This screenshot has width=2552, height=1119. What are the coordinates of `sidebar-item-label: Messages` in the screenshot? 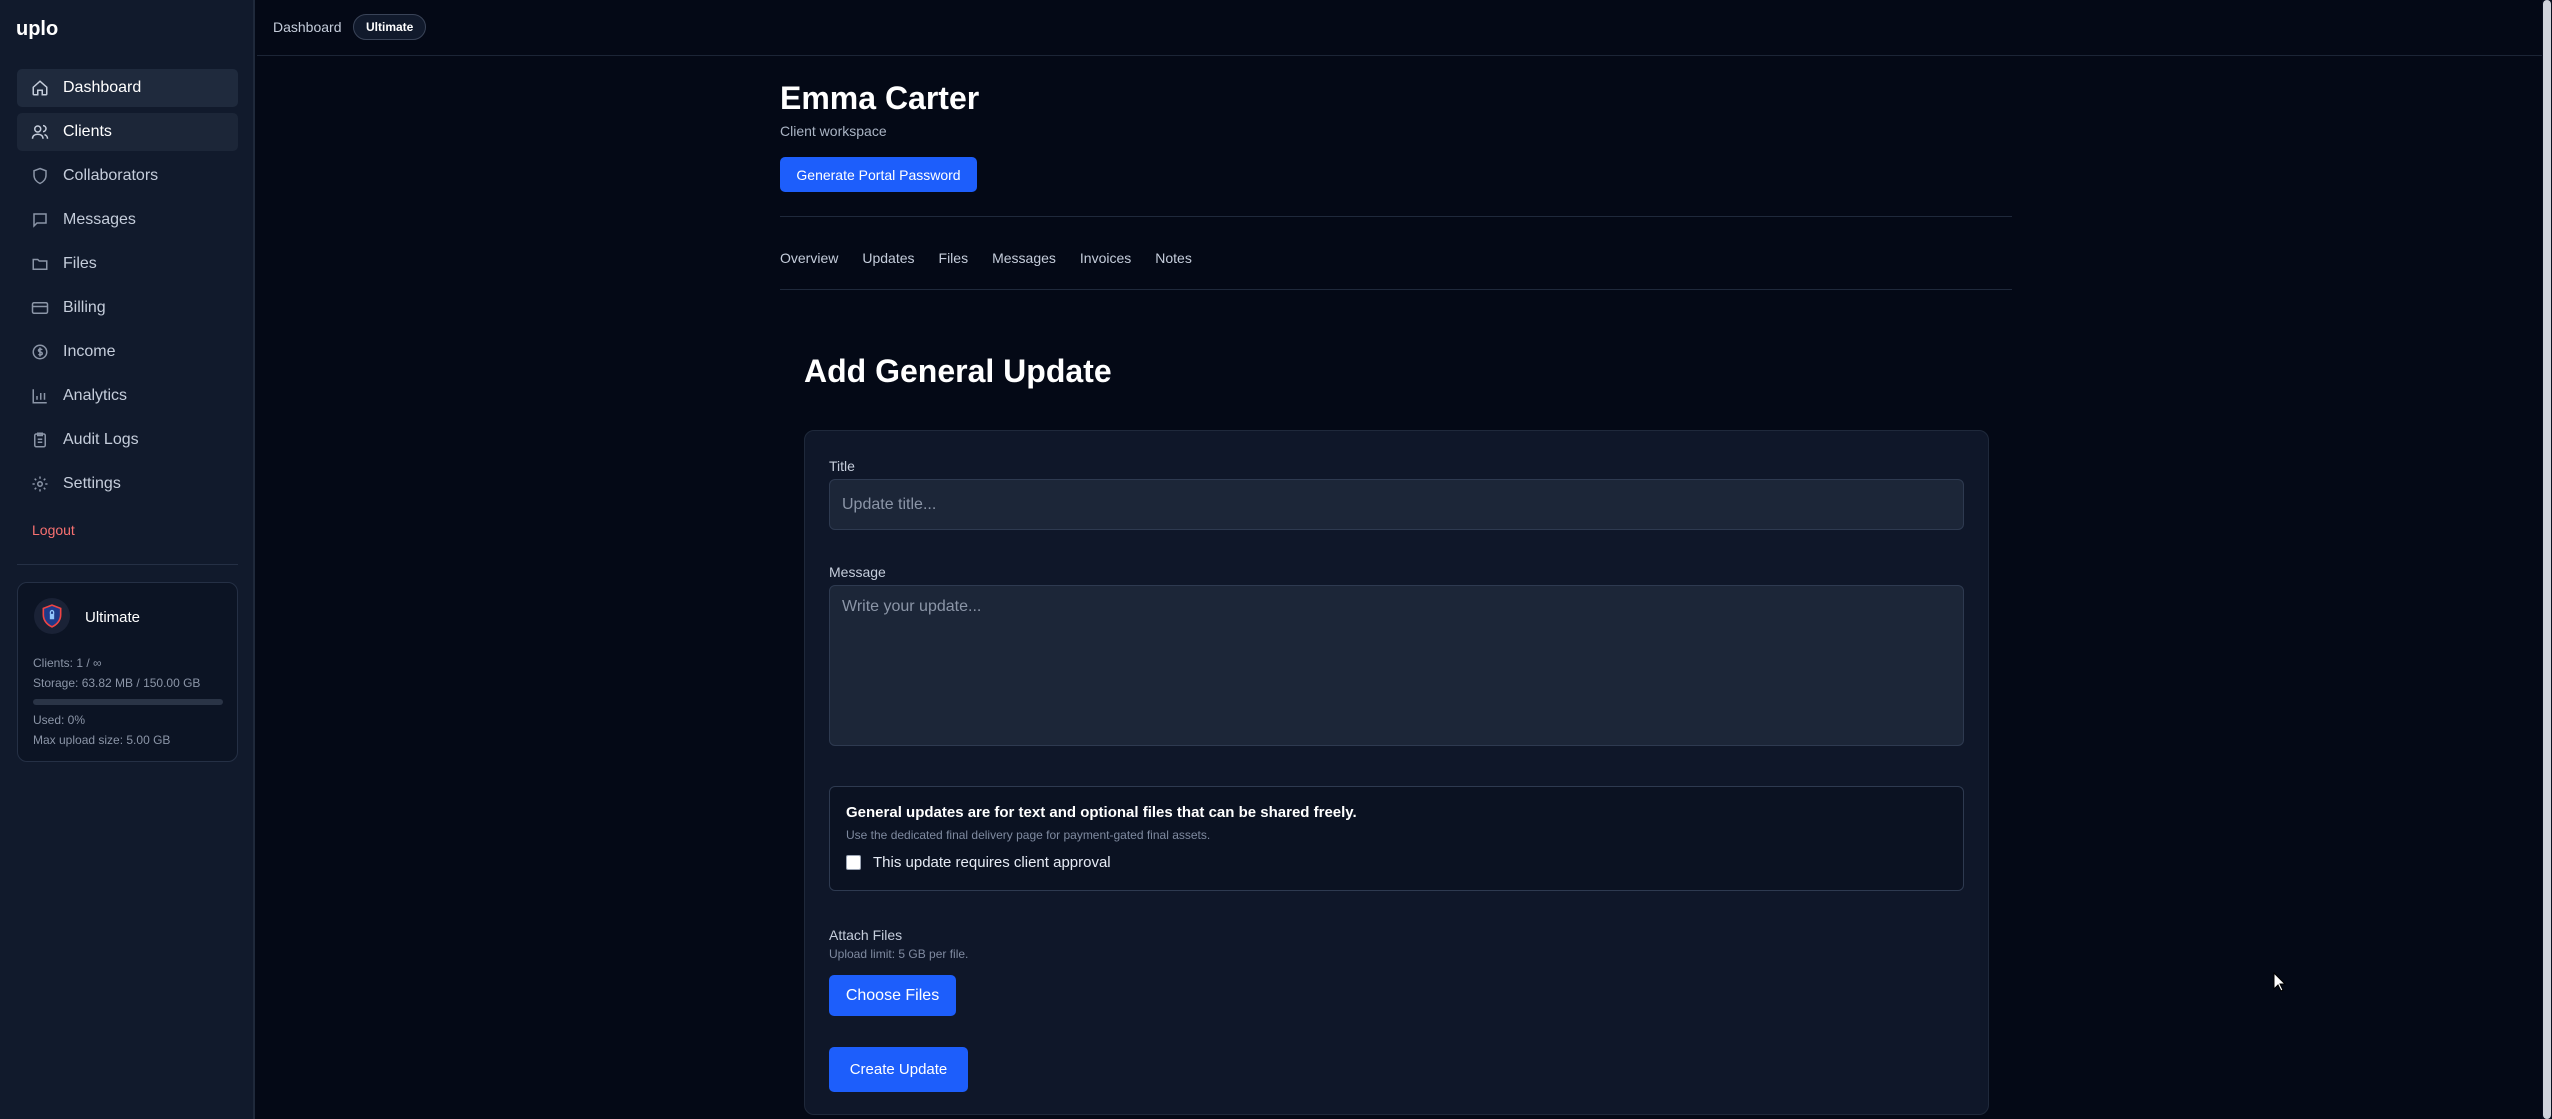 It's located at (99, 219).